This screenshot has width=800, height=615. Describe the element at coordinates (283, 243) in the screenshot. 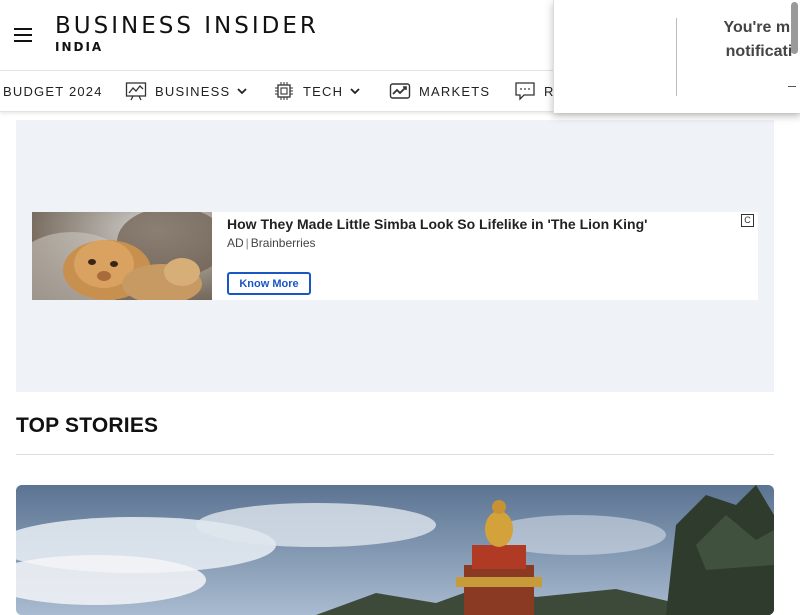

I see `ad-advertiser: Brainberries` at that location.